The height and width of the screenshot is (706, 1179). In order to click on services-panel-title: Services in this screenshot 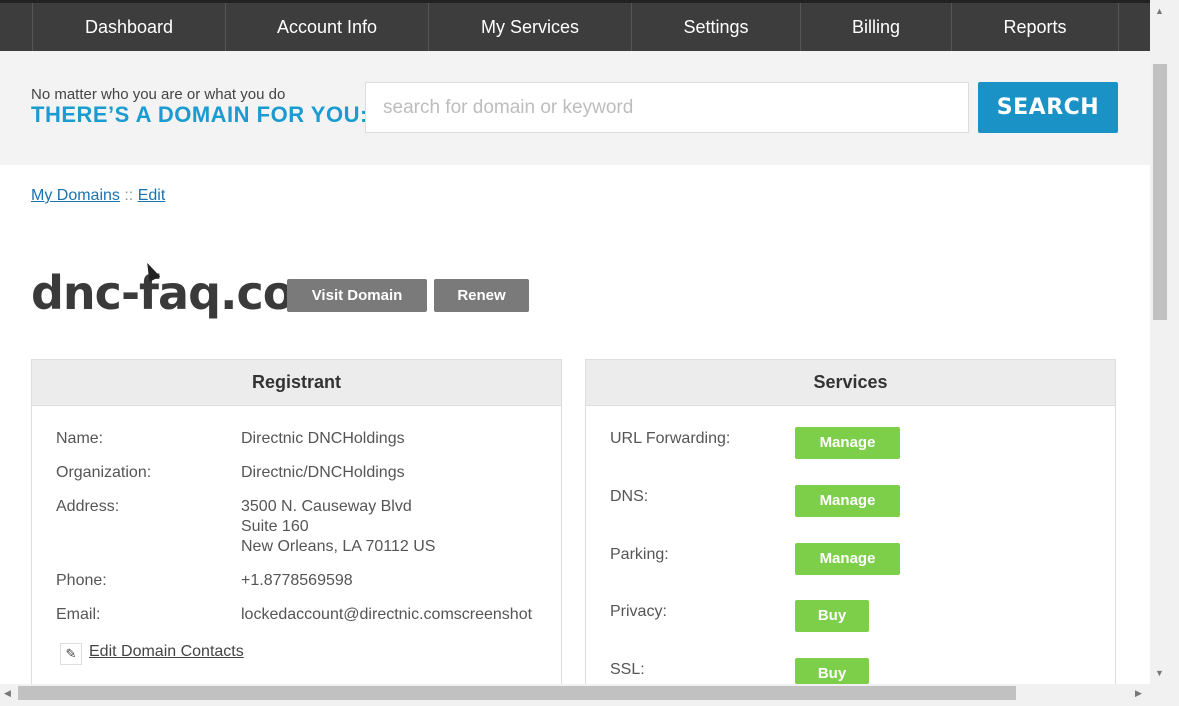, I will do `click(850, 383)`.